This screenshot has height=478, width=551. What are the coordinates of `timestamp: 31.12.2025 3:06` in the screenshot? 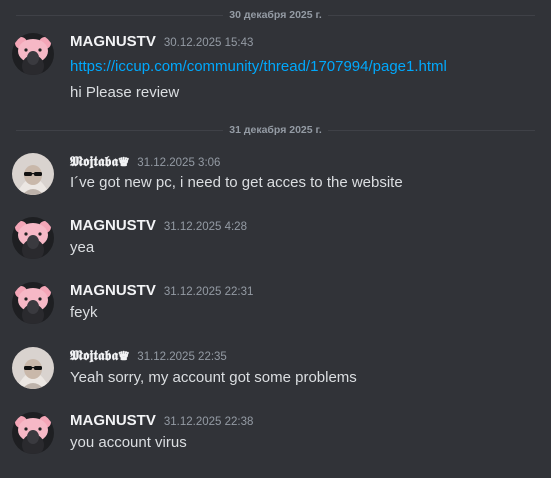 It's located at (179, 163).